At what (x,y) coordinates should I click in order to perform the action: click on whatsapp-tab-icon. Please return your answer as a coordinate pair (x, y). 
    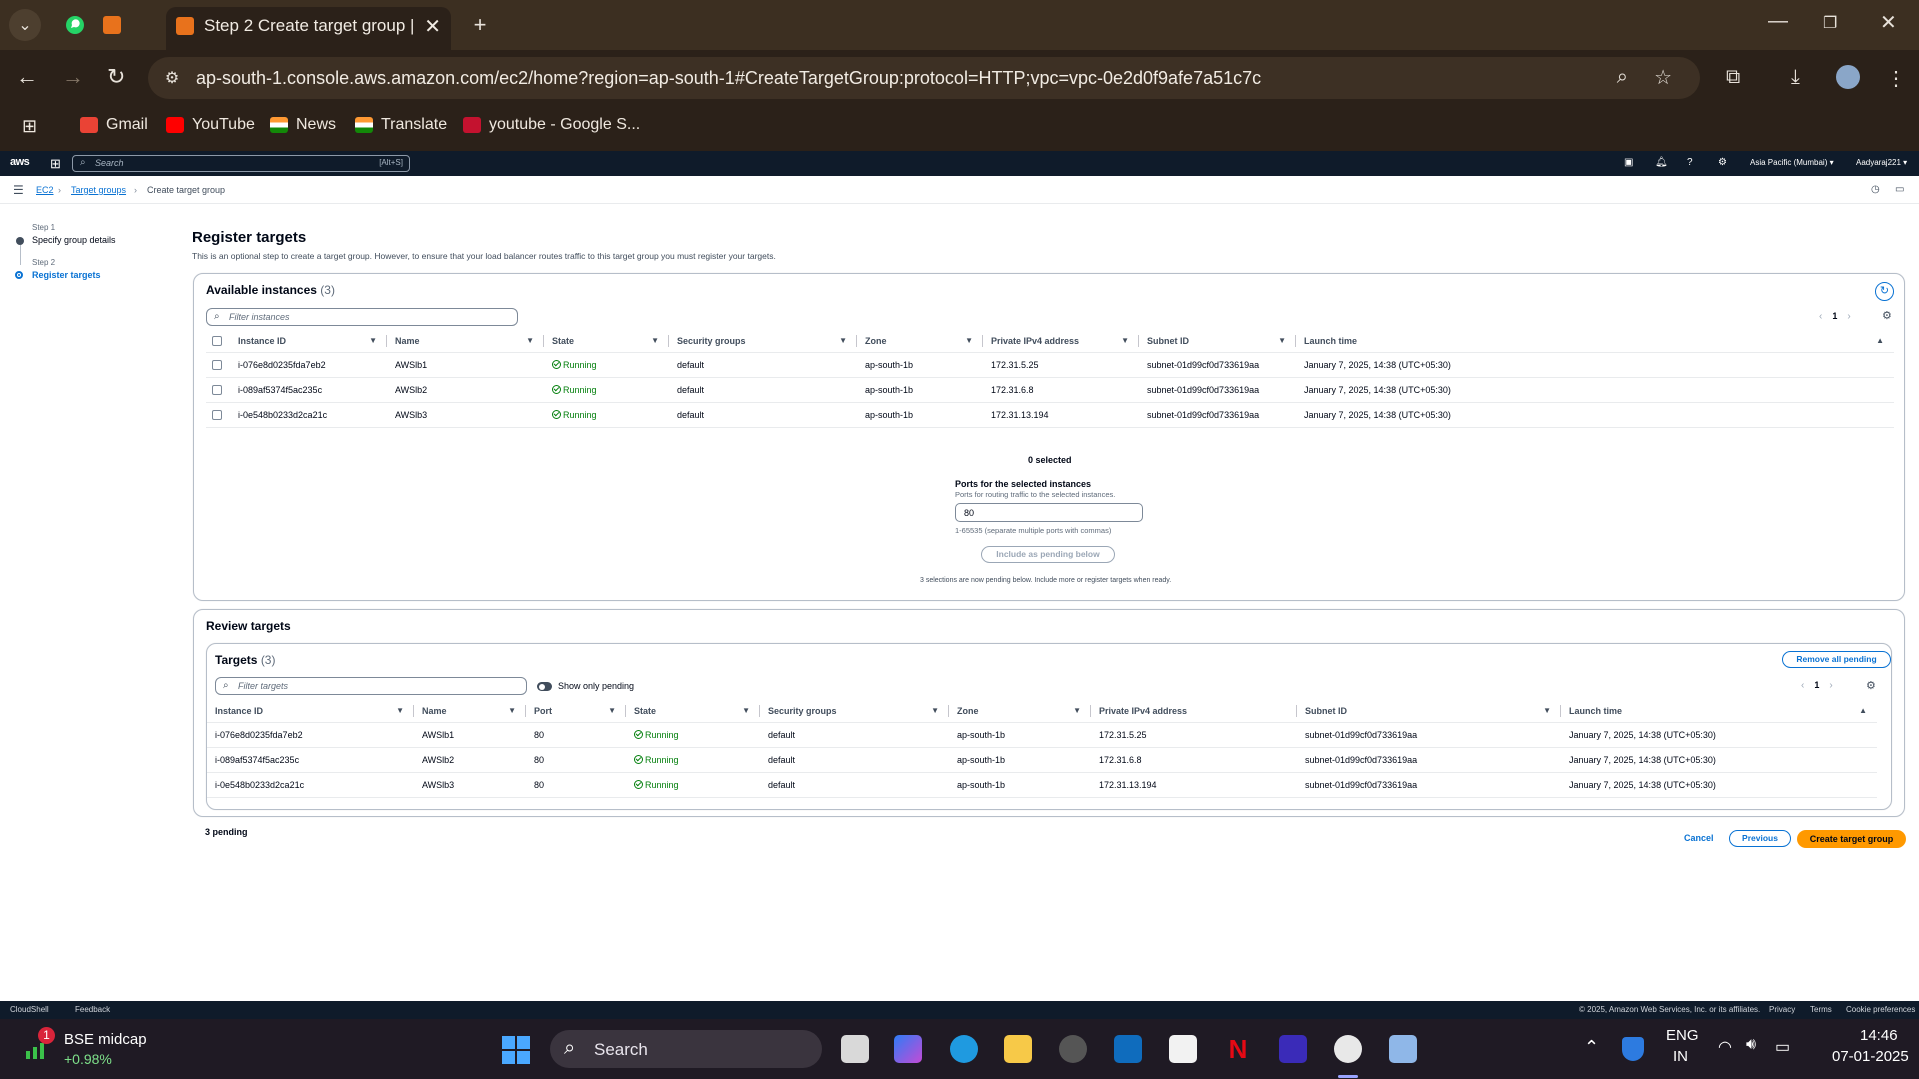
    Looking at the image, I should click on (75, 25).